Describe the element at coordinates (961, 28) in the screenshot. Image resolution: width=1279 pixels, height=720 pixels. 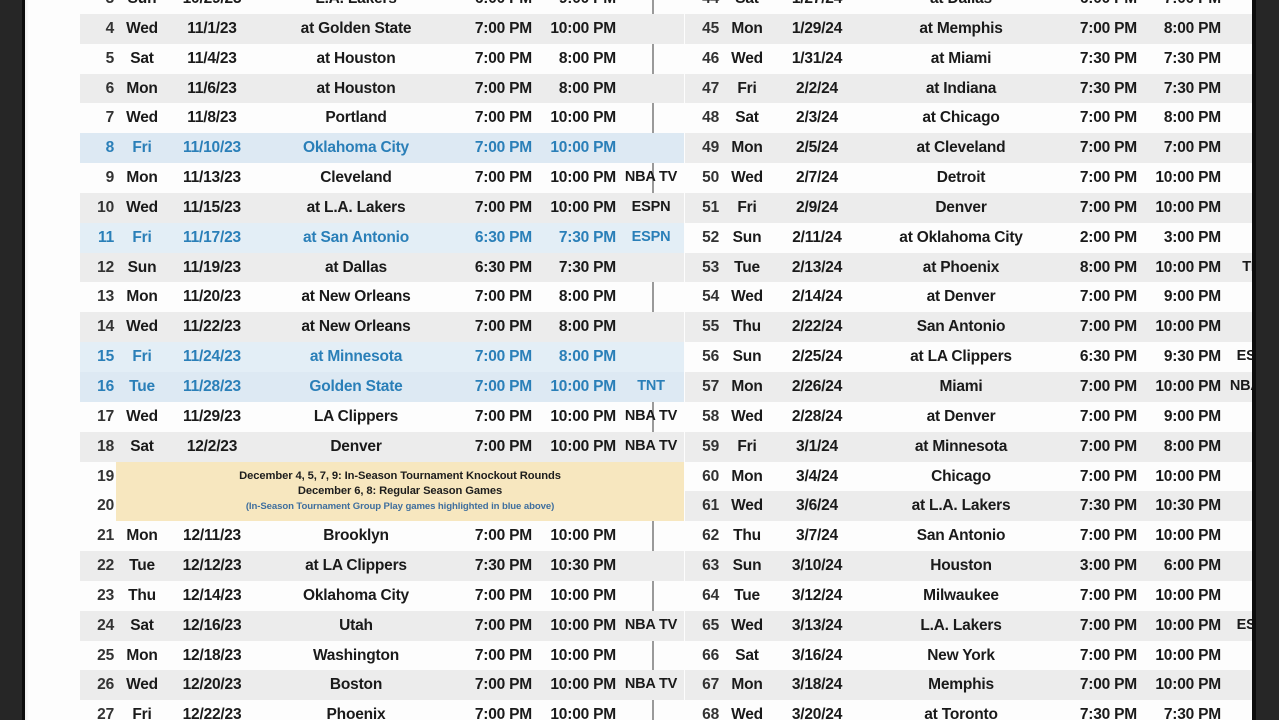
I see `game-opponent: at Memphis` at that location.